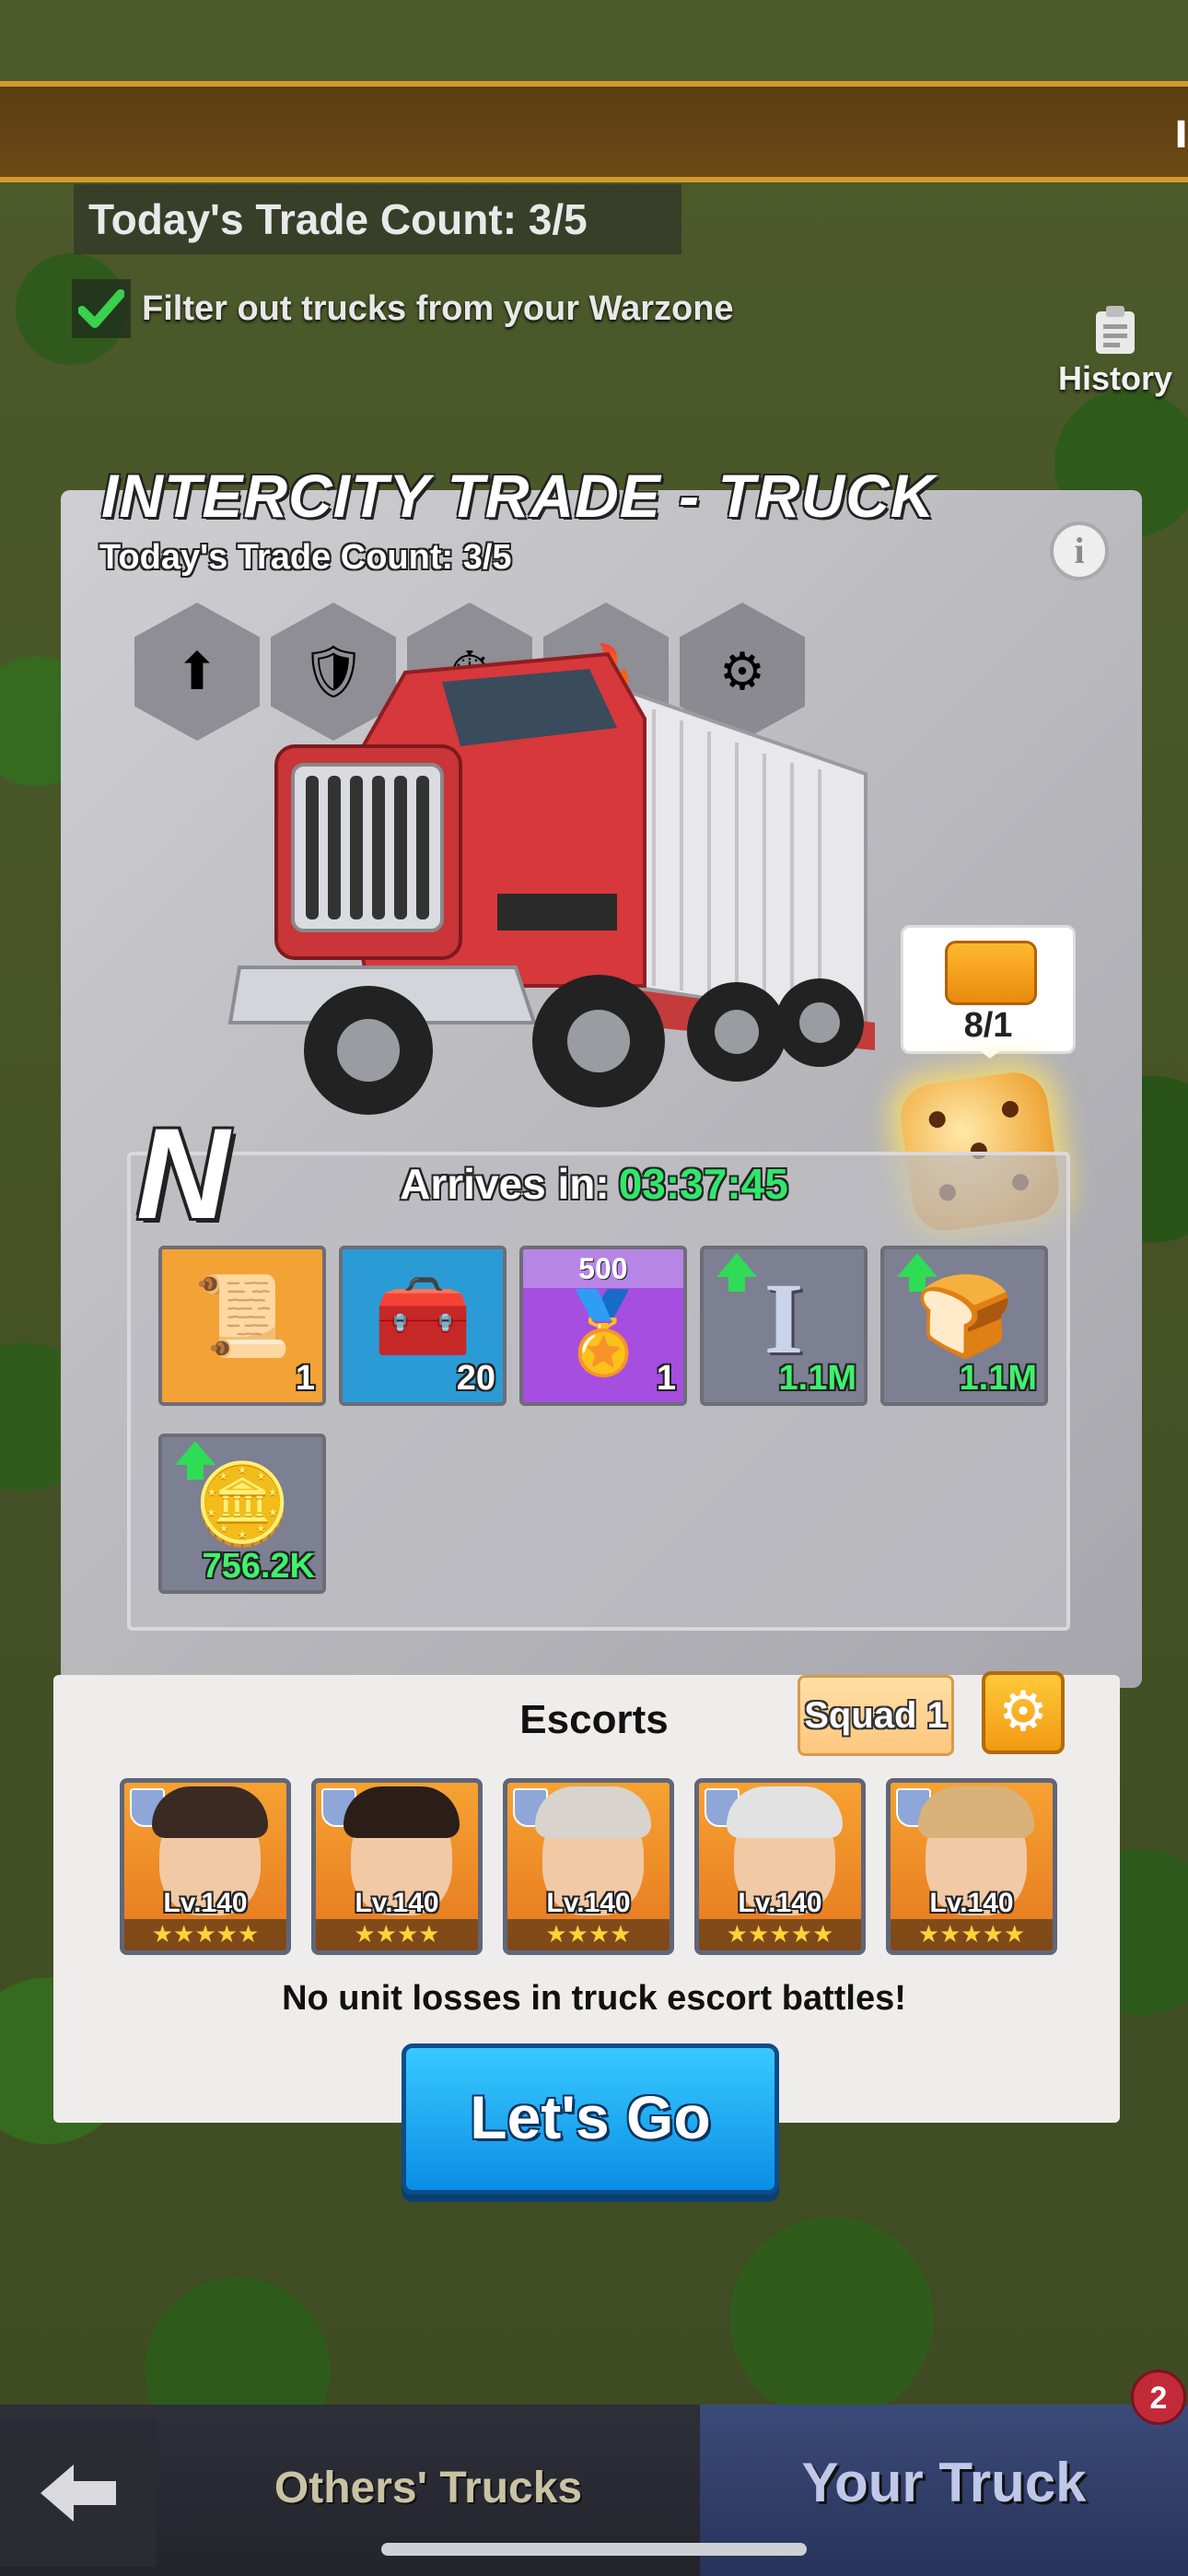 Image resolution: width=1188 pixels, height=2576 pixels. I want to click on filter-label: Filter out trucks from your Warzone, so click(438, 308).